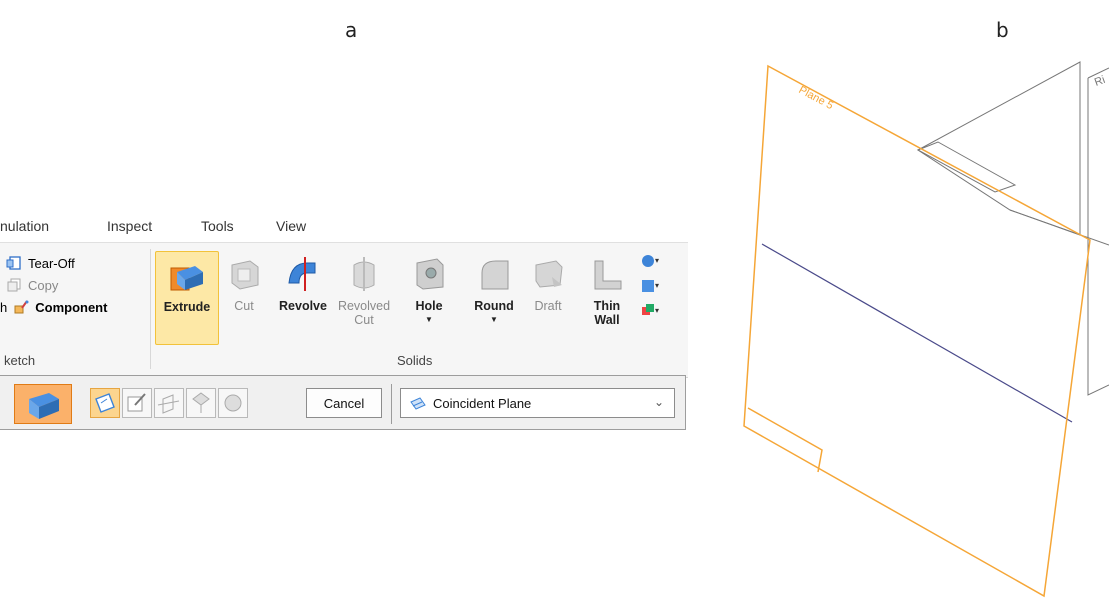 The height and width of the screenshot is (598, 1109). Describe the element at coordinates (429, 320) in the screenshot. I see `hole-dropdown-arrow: ▼` at that location.